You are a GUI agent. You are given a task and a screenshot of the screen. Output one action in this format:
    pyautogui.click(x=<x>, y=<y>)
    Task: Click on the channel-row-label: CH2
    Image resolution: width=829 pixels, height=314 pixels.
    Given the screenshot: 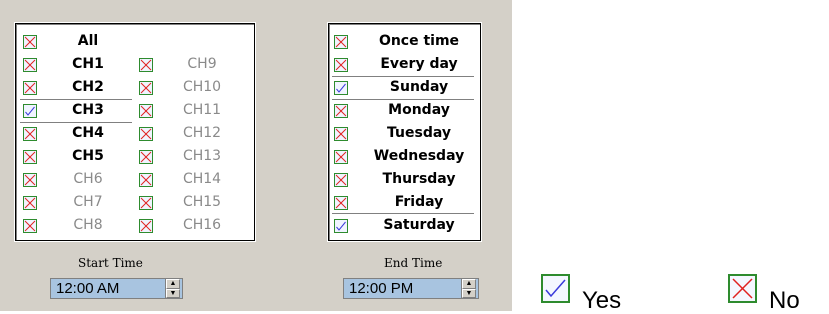 What is the action you would take?
    pyautogui.click(x=88, y=87)
    